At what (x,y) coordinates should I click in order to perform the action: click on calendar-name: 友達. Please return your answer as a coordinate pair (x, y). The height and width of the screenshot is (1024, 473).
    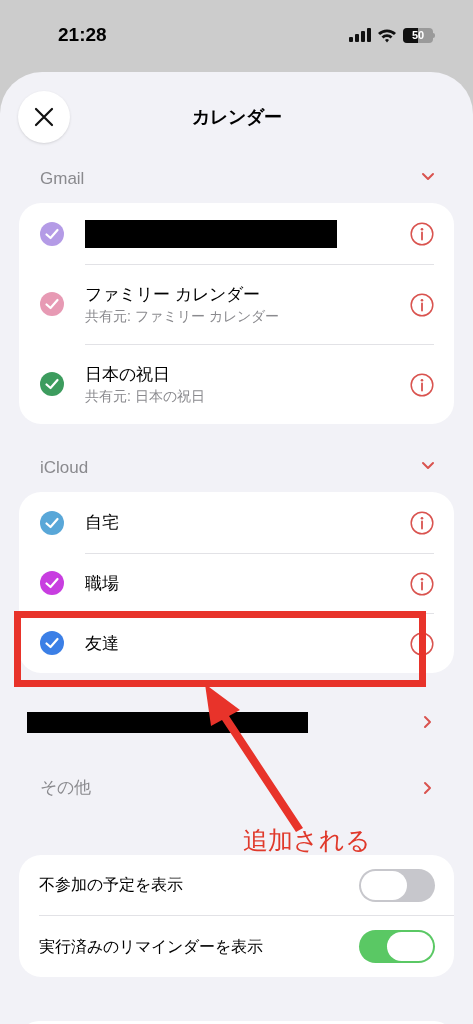
    Looking at the image, I should click on (102, 643).